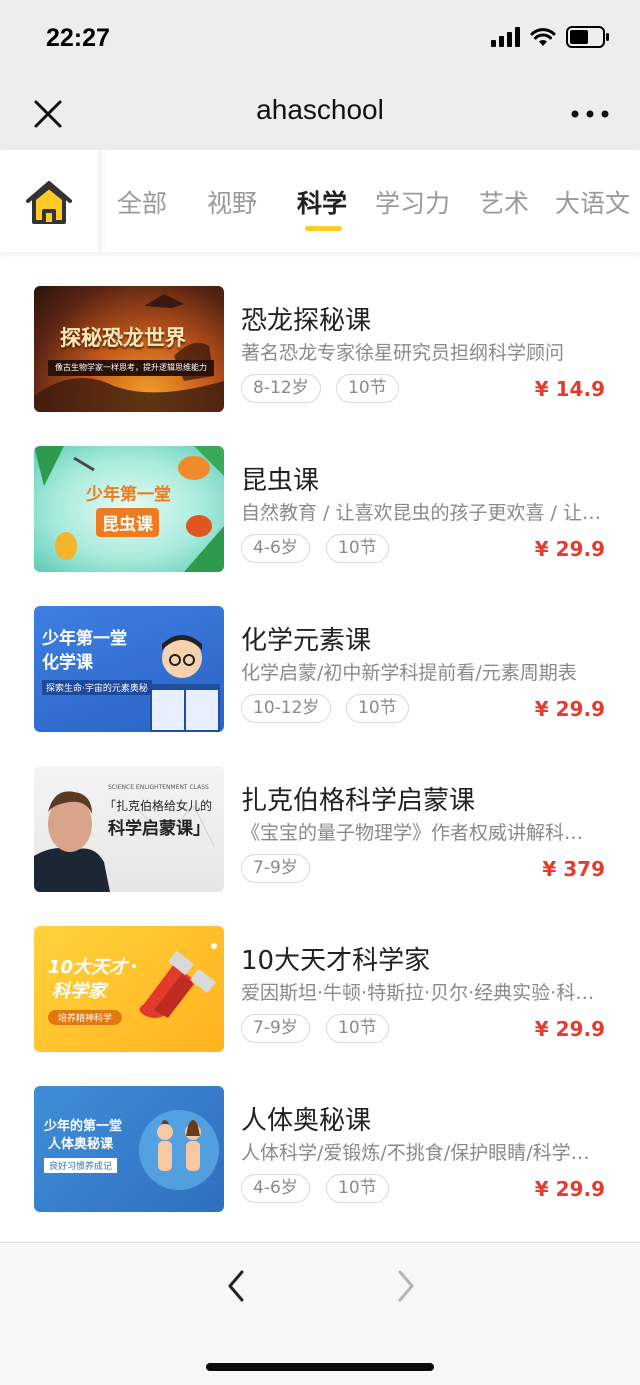  What do you see at coordinates (505, 37) in the screenshot?
I see `signal-icon` at bounding box center [505, 37].